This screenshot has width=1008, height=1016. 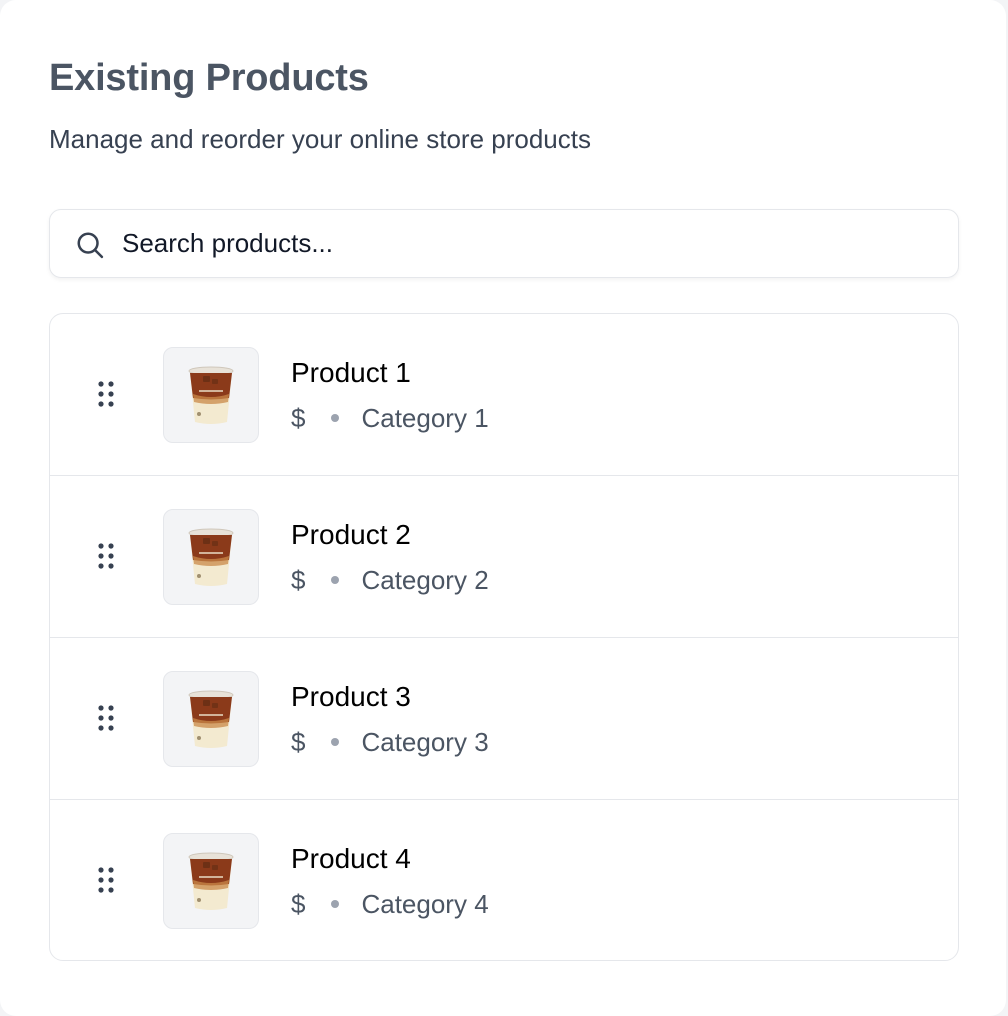 I want to click on product-row: Product 2 $ Category 2, so click(x=504, y=557).